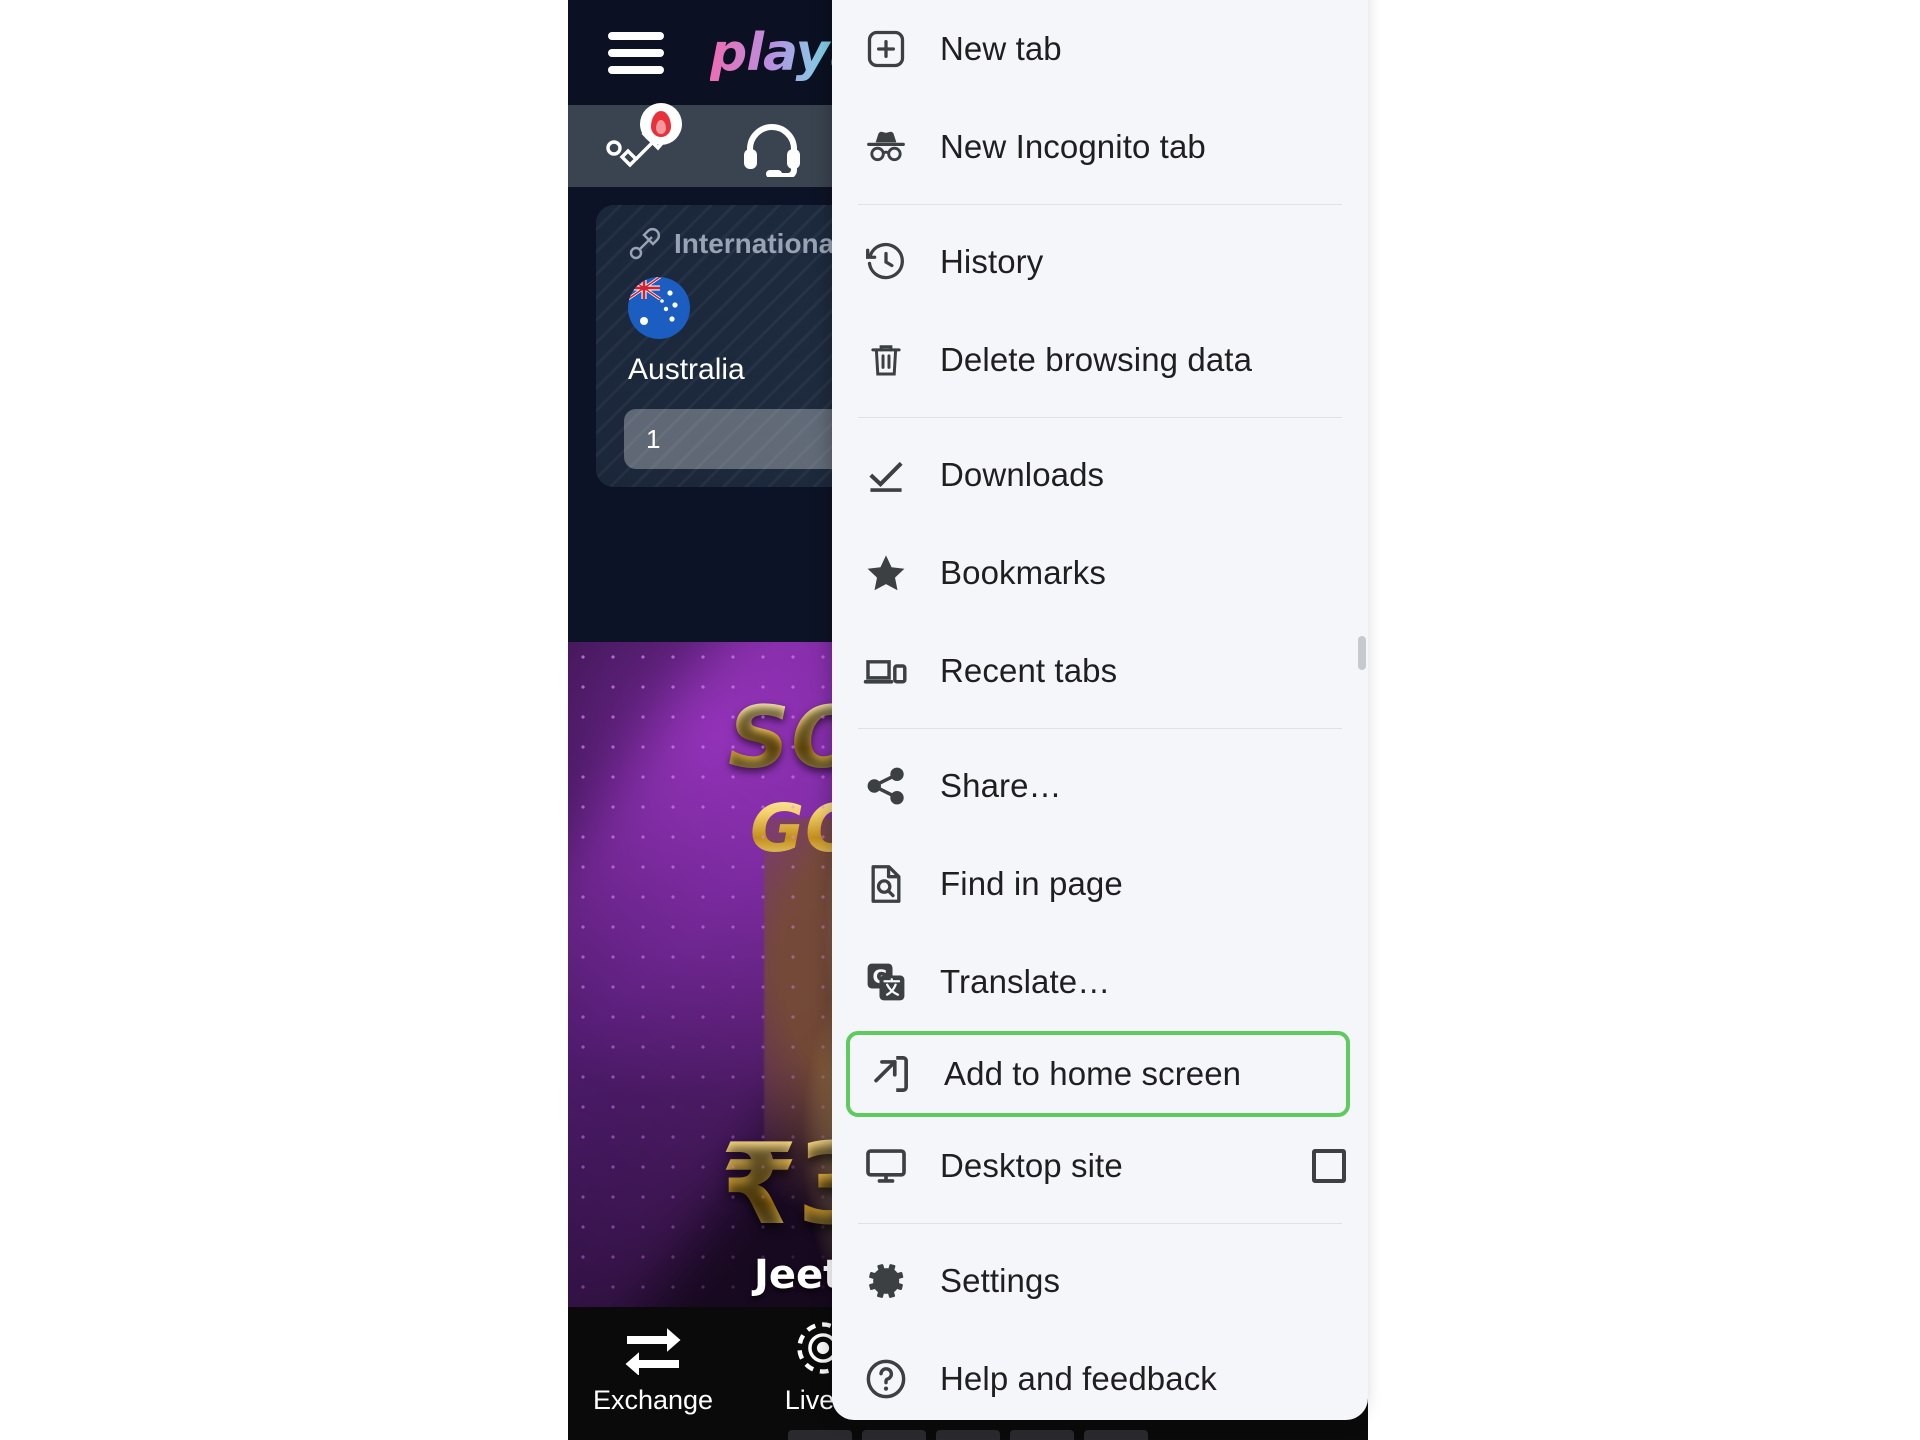 The height and width of the screenshot is (1440, 1920). What do you see at coordinates (886, 573) in the screenshot?
I see `star-icon` at bounding box center [886, 573].